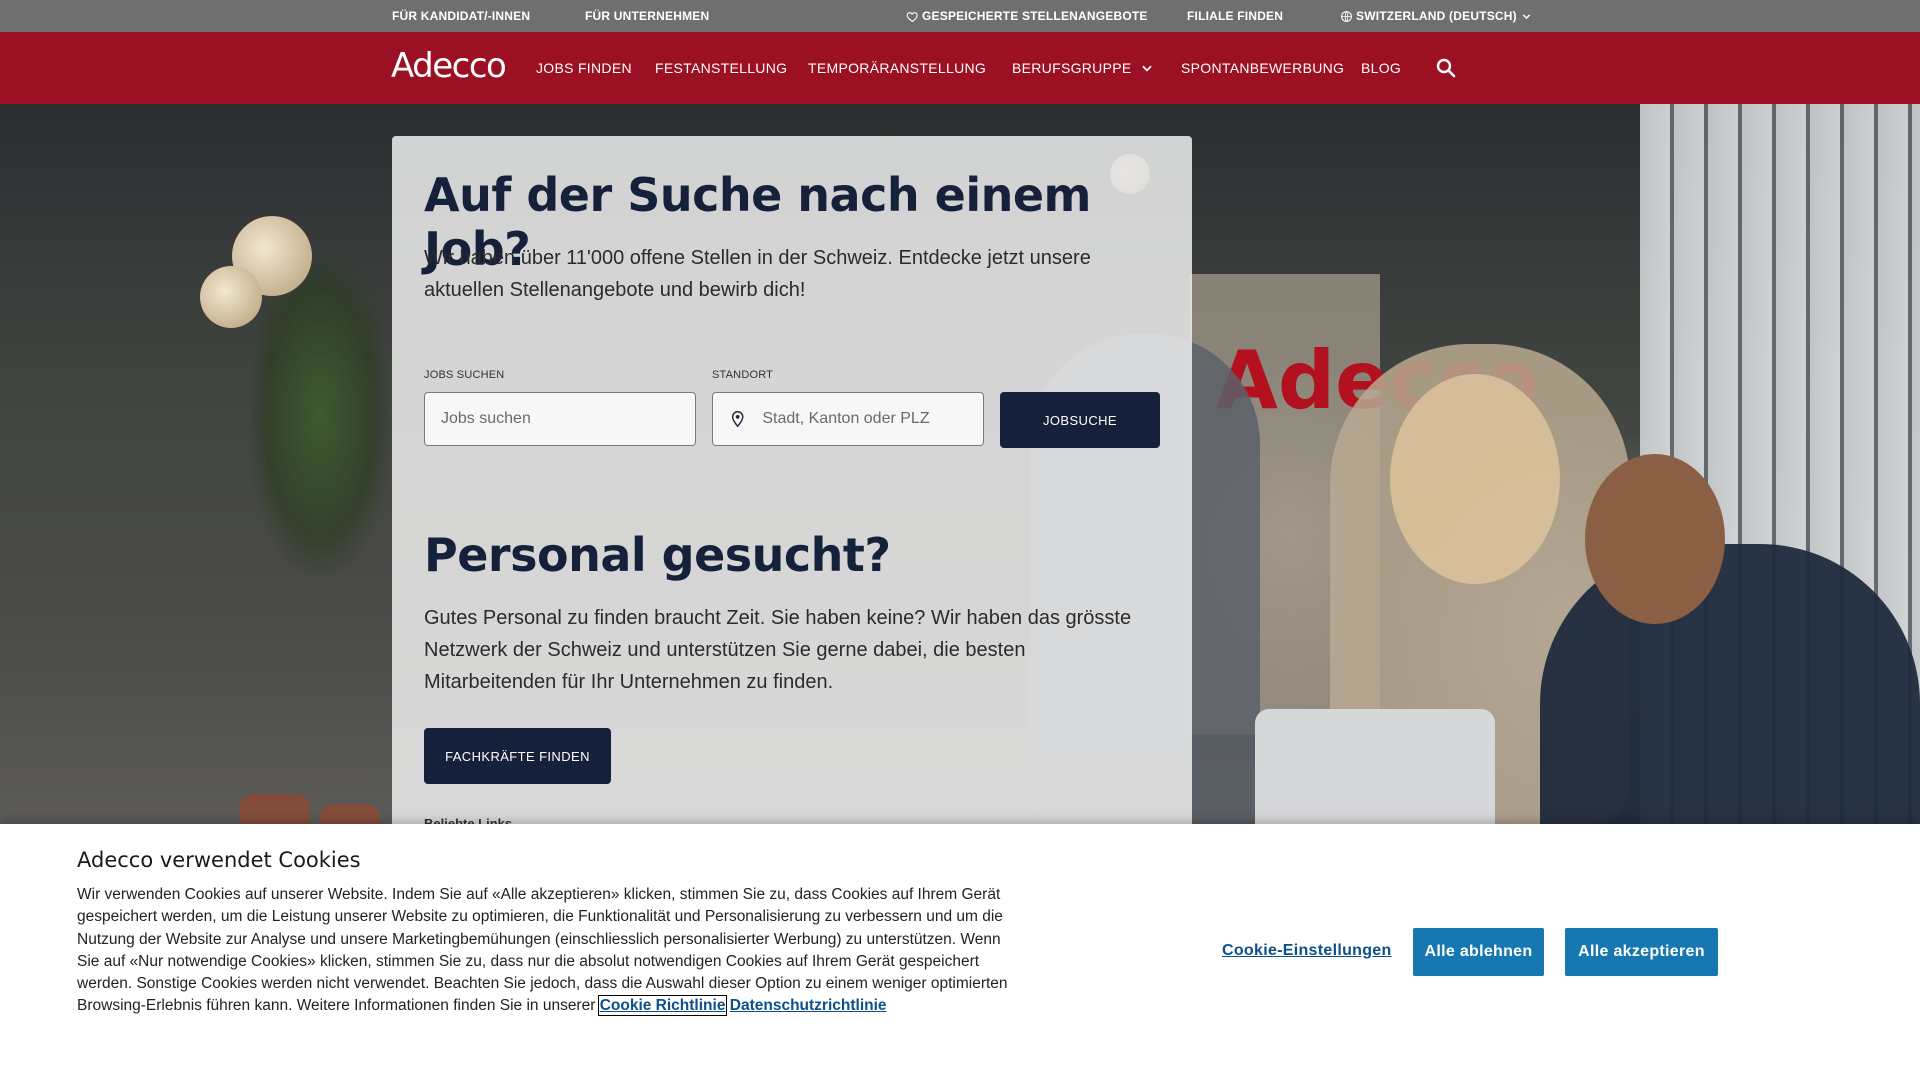 The image size is (1920, 1080). I want to click on region-selector: SWITZERLAND (DEUTSCH), so click(1436, 16).